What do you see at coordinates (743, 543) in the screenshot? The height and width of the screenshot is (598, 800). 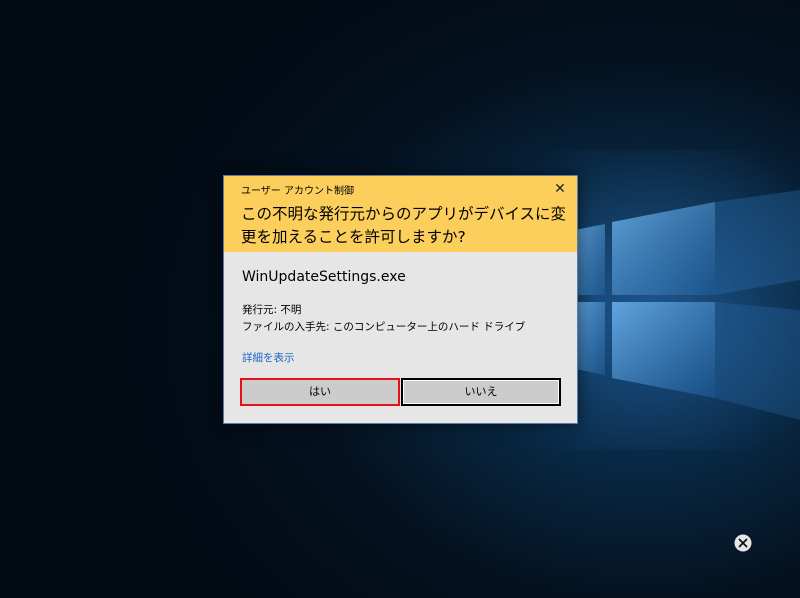 I see `close-circle-icon` at bounding box center [743, 543].